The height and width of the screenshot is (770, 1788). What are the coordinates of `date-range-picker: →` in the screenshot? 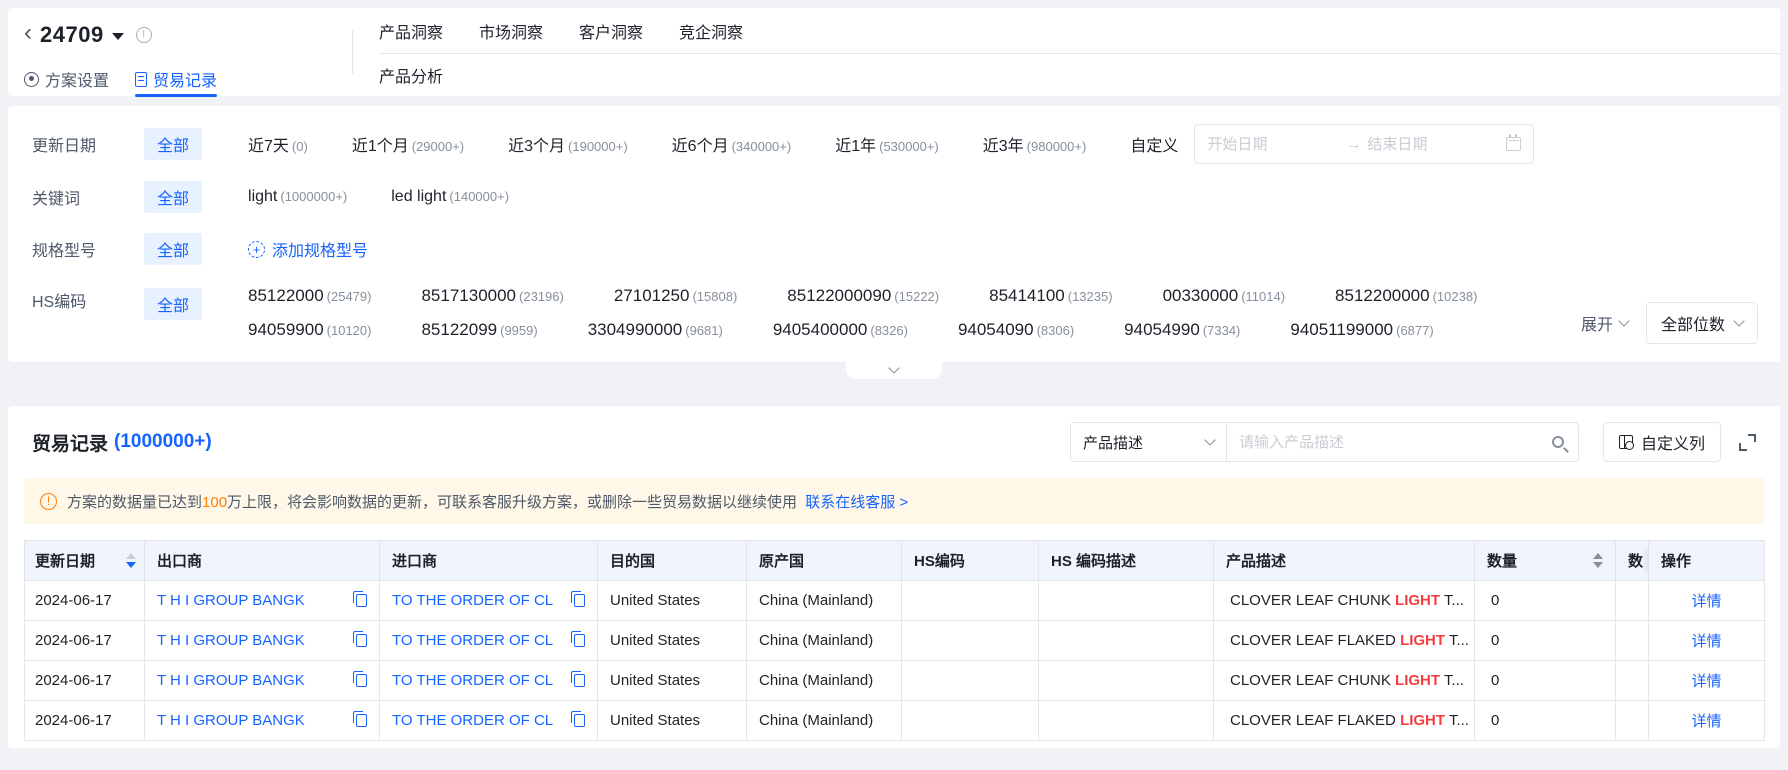 It's located at (1364, 144).